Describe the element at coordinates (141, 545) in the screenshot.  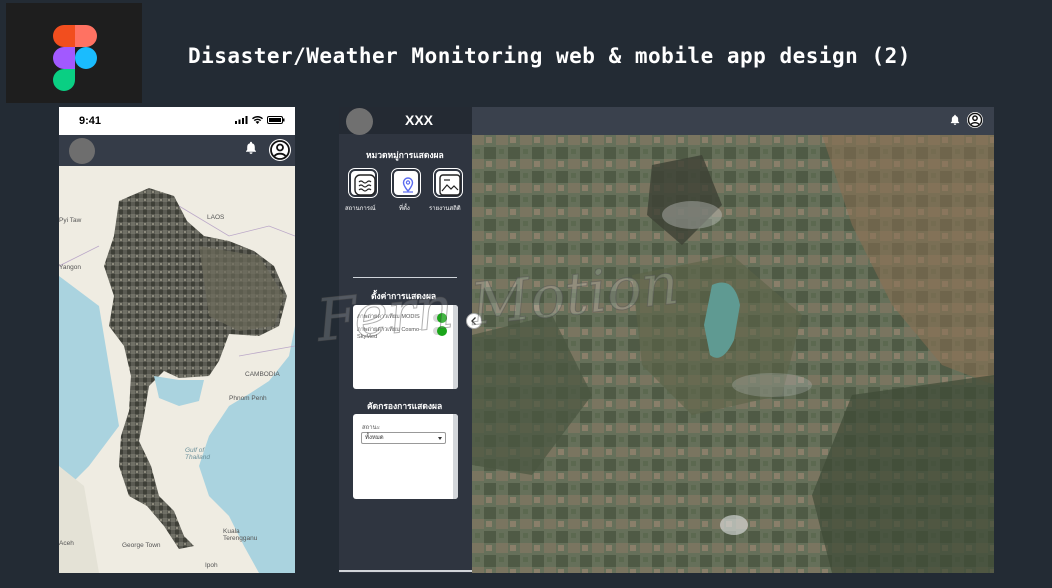
I see `map-label-george-town: George Town` at that location.